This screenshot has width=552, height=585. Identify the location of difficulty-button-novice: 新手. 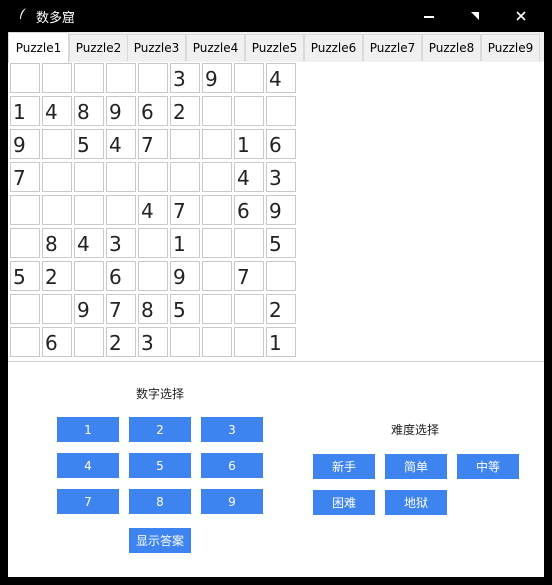
(344, 466).